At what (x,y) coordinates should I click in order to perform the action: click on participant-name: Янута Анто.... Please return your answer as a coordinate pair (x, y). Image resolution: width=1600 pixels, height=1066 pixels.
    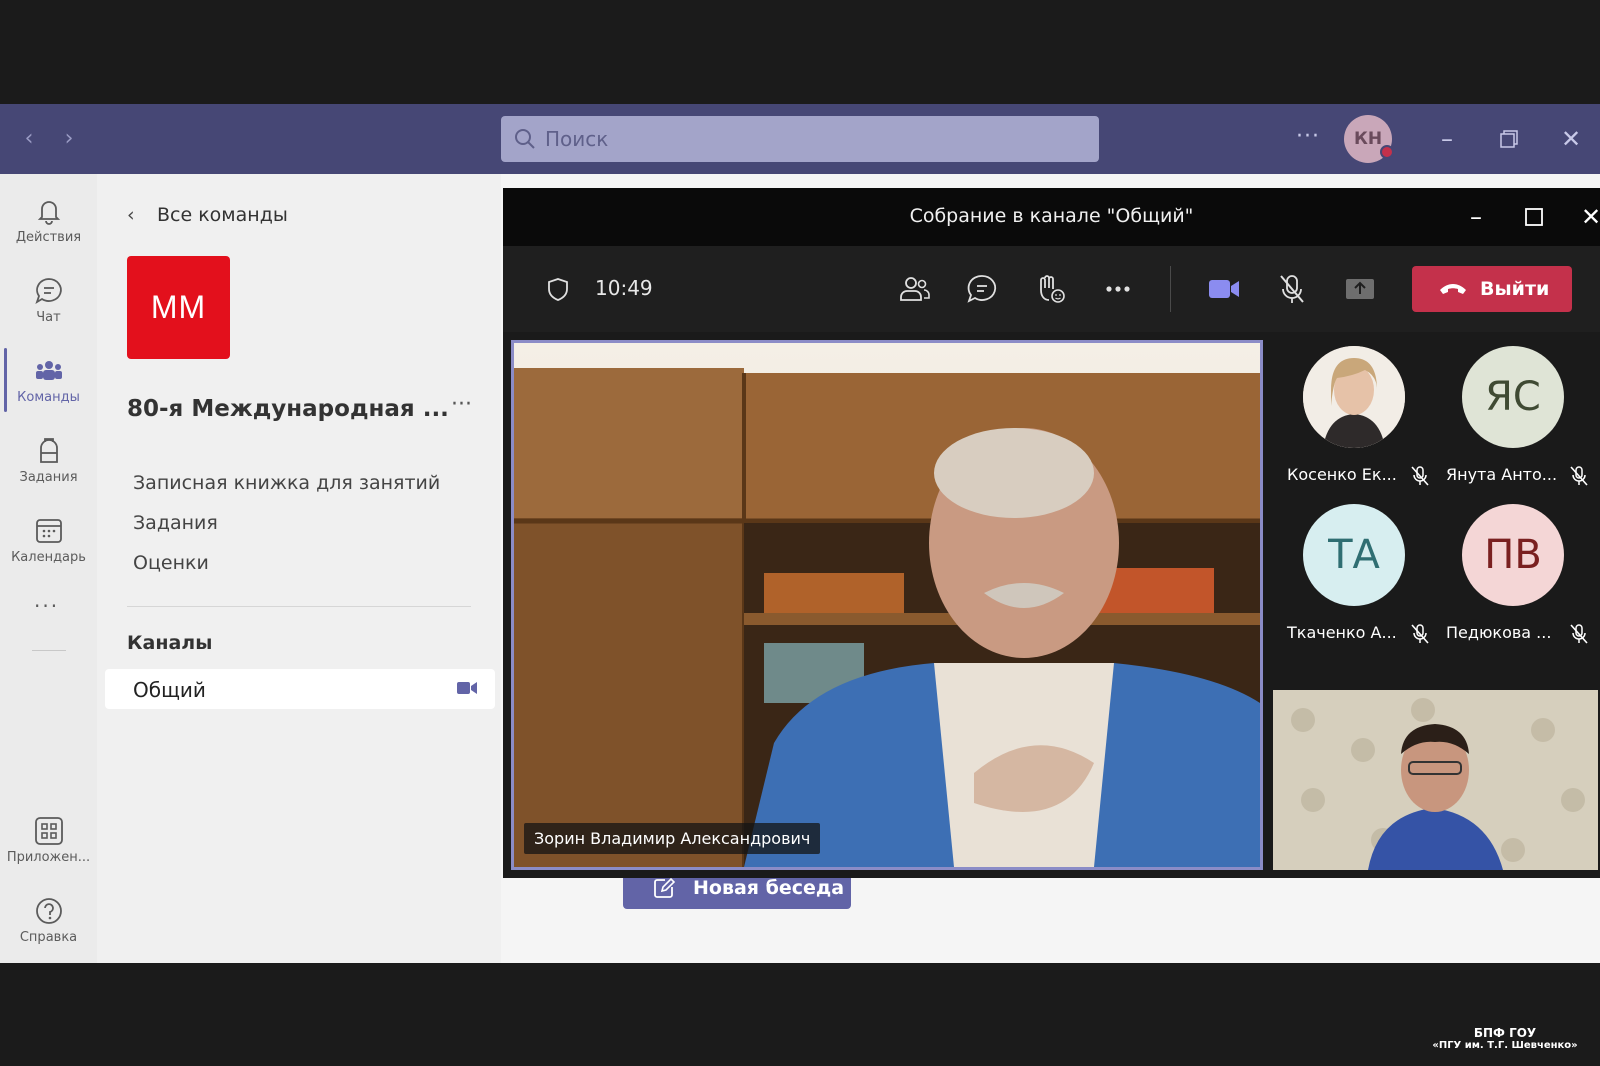
    Looking at the image, I should click on (1502, 474).